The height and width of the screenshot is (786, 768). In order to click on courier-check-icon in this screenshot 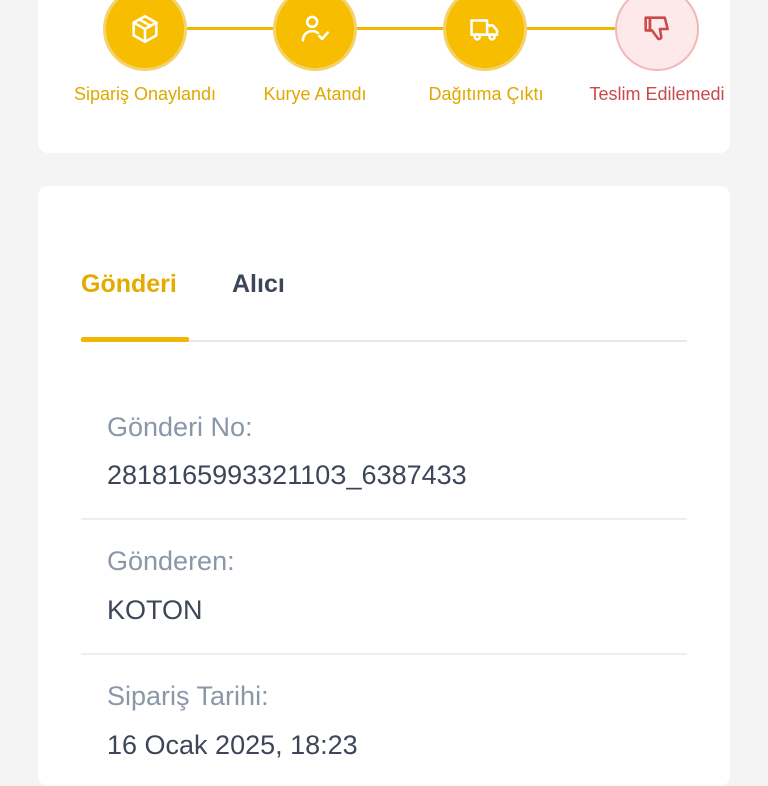, I will do `click(315, 28)`.